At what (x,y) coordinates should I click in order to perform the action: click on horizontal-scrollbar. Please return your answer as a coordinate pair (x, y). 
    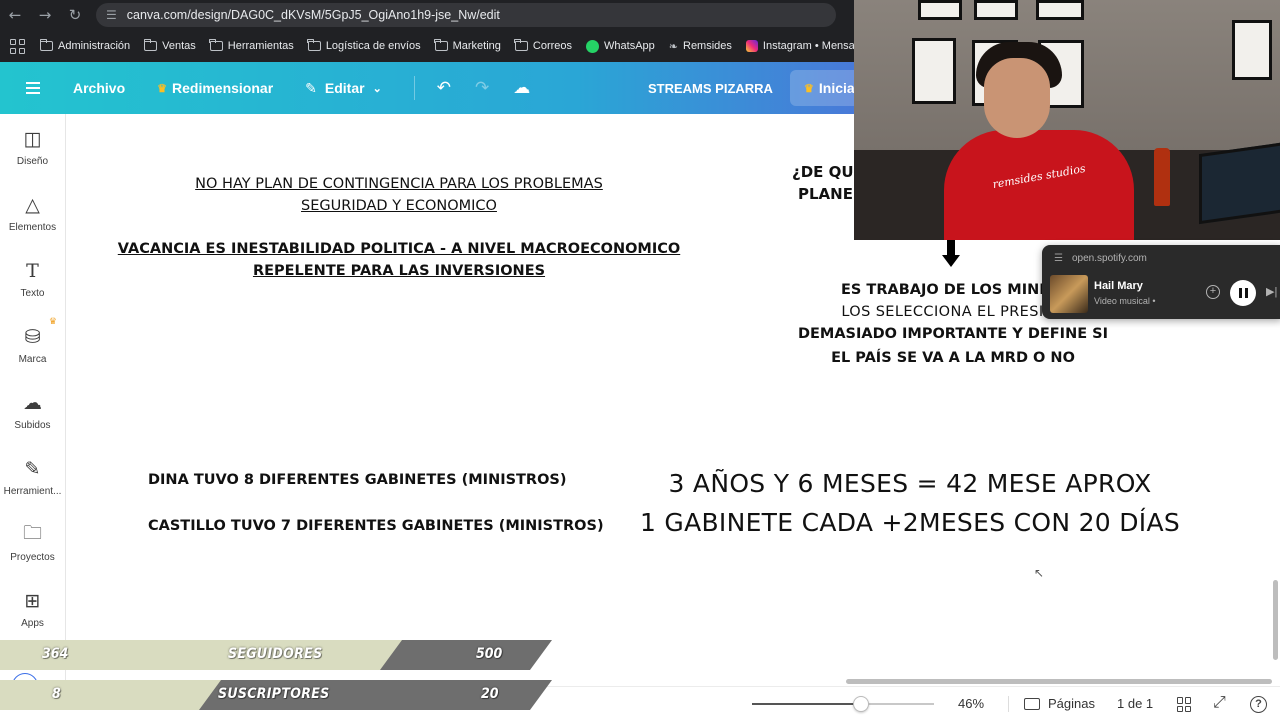
    Looking at the image, I should click on (1059, 681).